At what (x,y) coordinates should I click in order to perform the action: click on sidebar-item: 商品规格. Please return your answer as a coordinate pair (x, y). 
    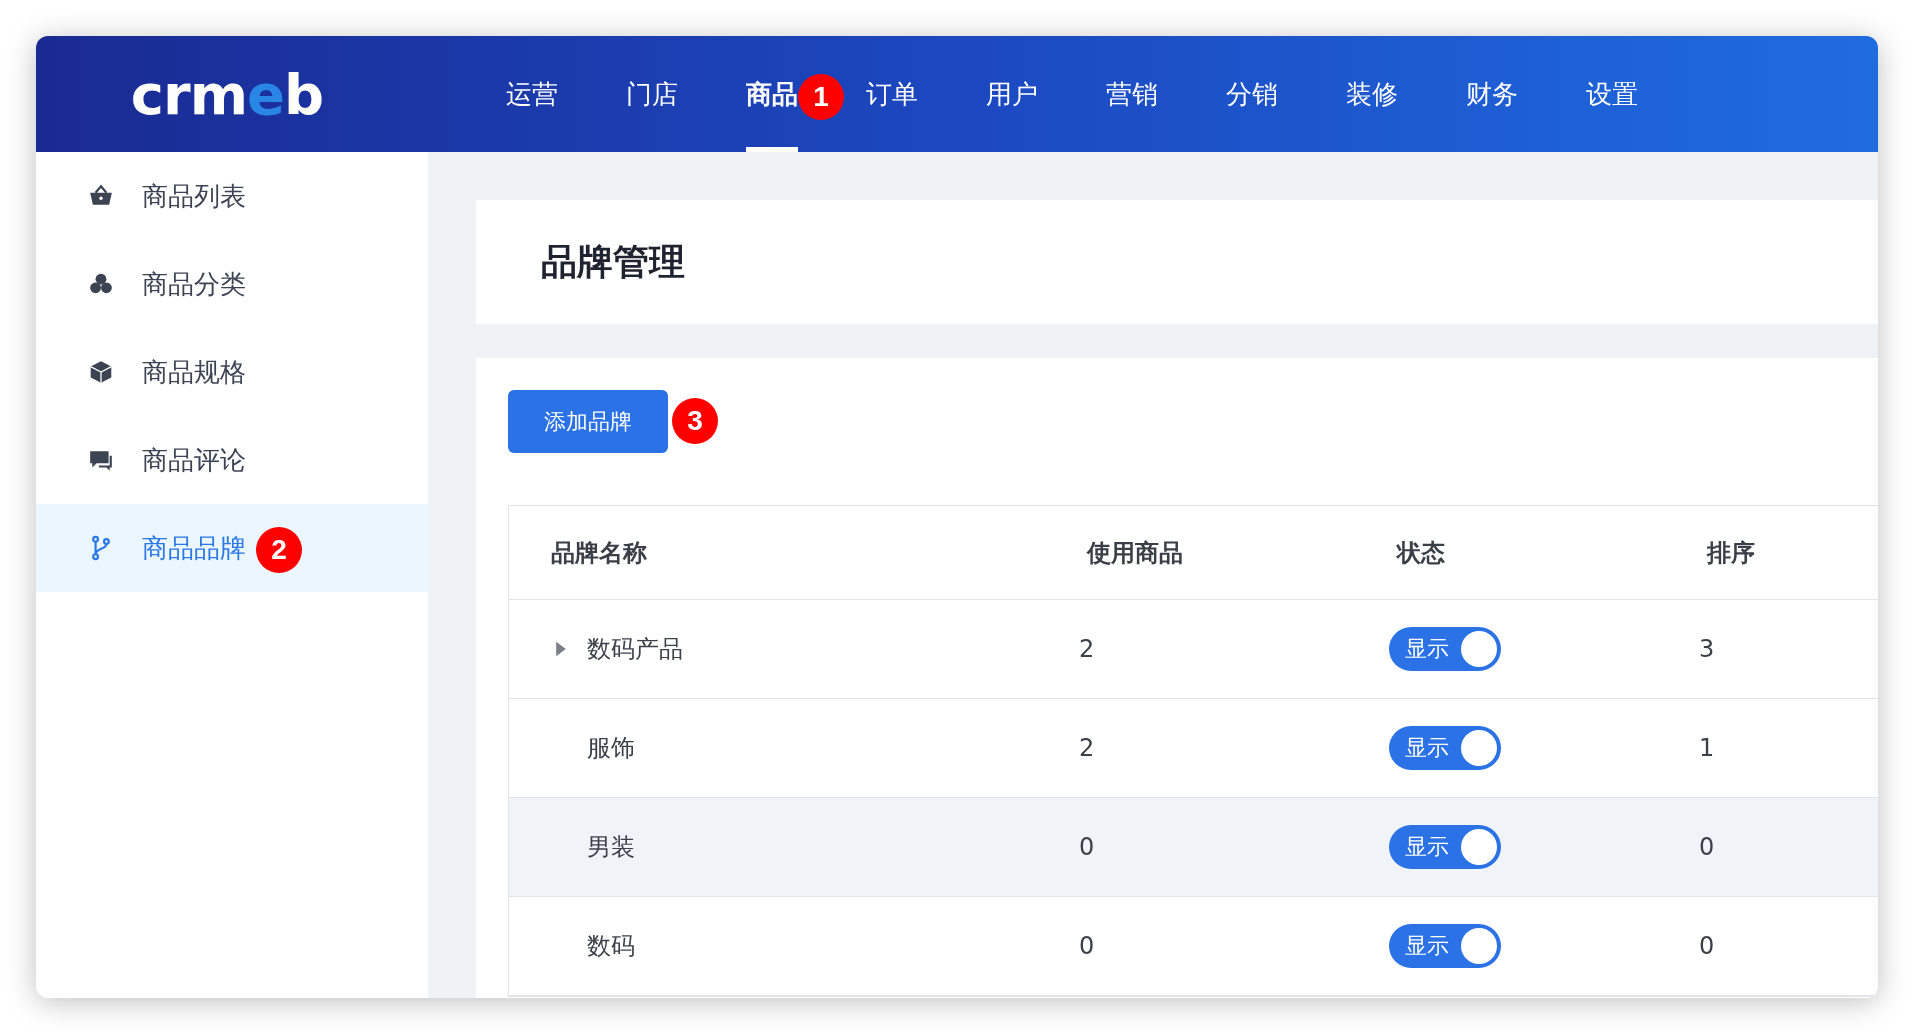
    Looking at the image, I should click on (232, 372).